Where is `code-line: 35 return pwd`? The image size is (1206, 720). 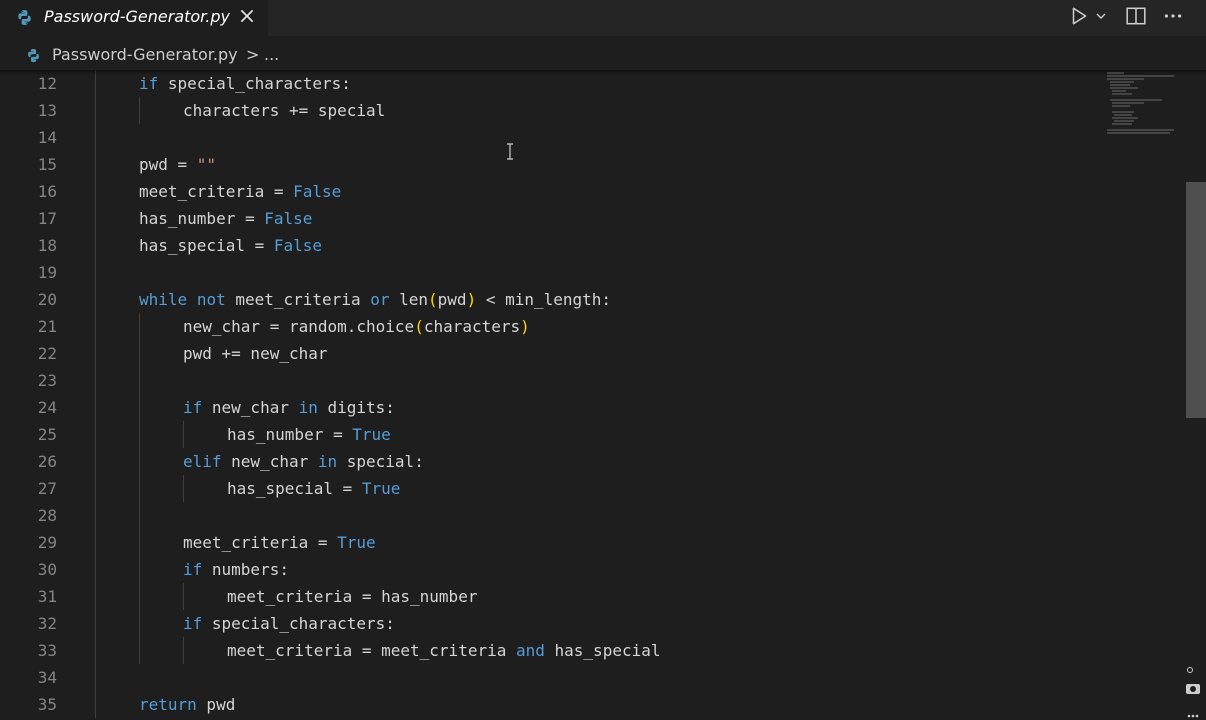
code-line: 35 return pwd is located at coordinates (550, 704).